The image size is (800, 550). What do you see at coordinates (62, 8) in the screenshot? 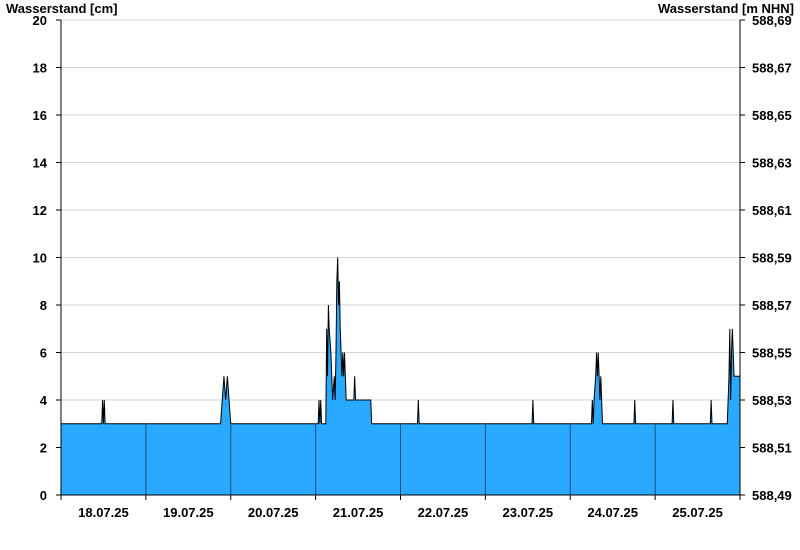
I see `y-left-axis-label: Wasserstand [cm]` at bounding box center [62, 8].